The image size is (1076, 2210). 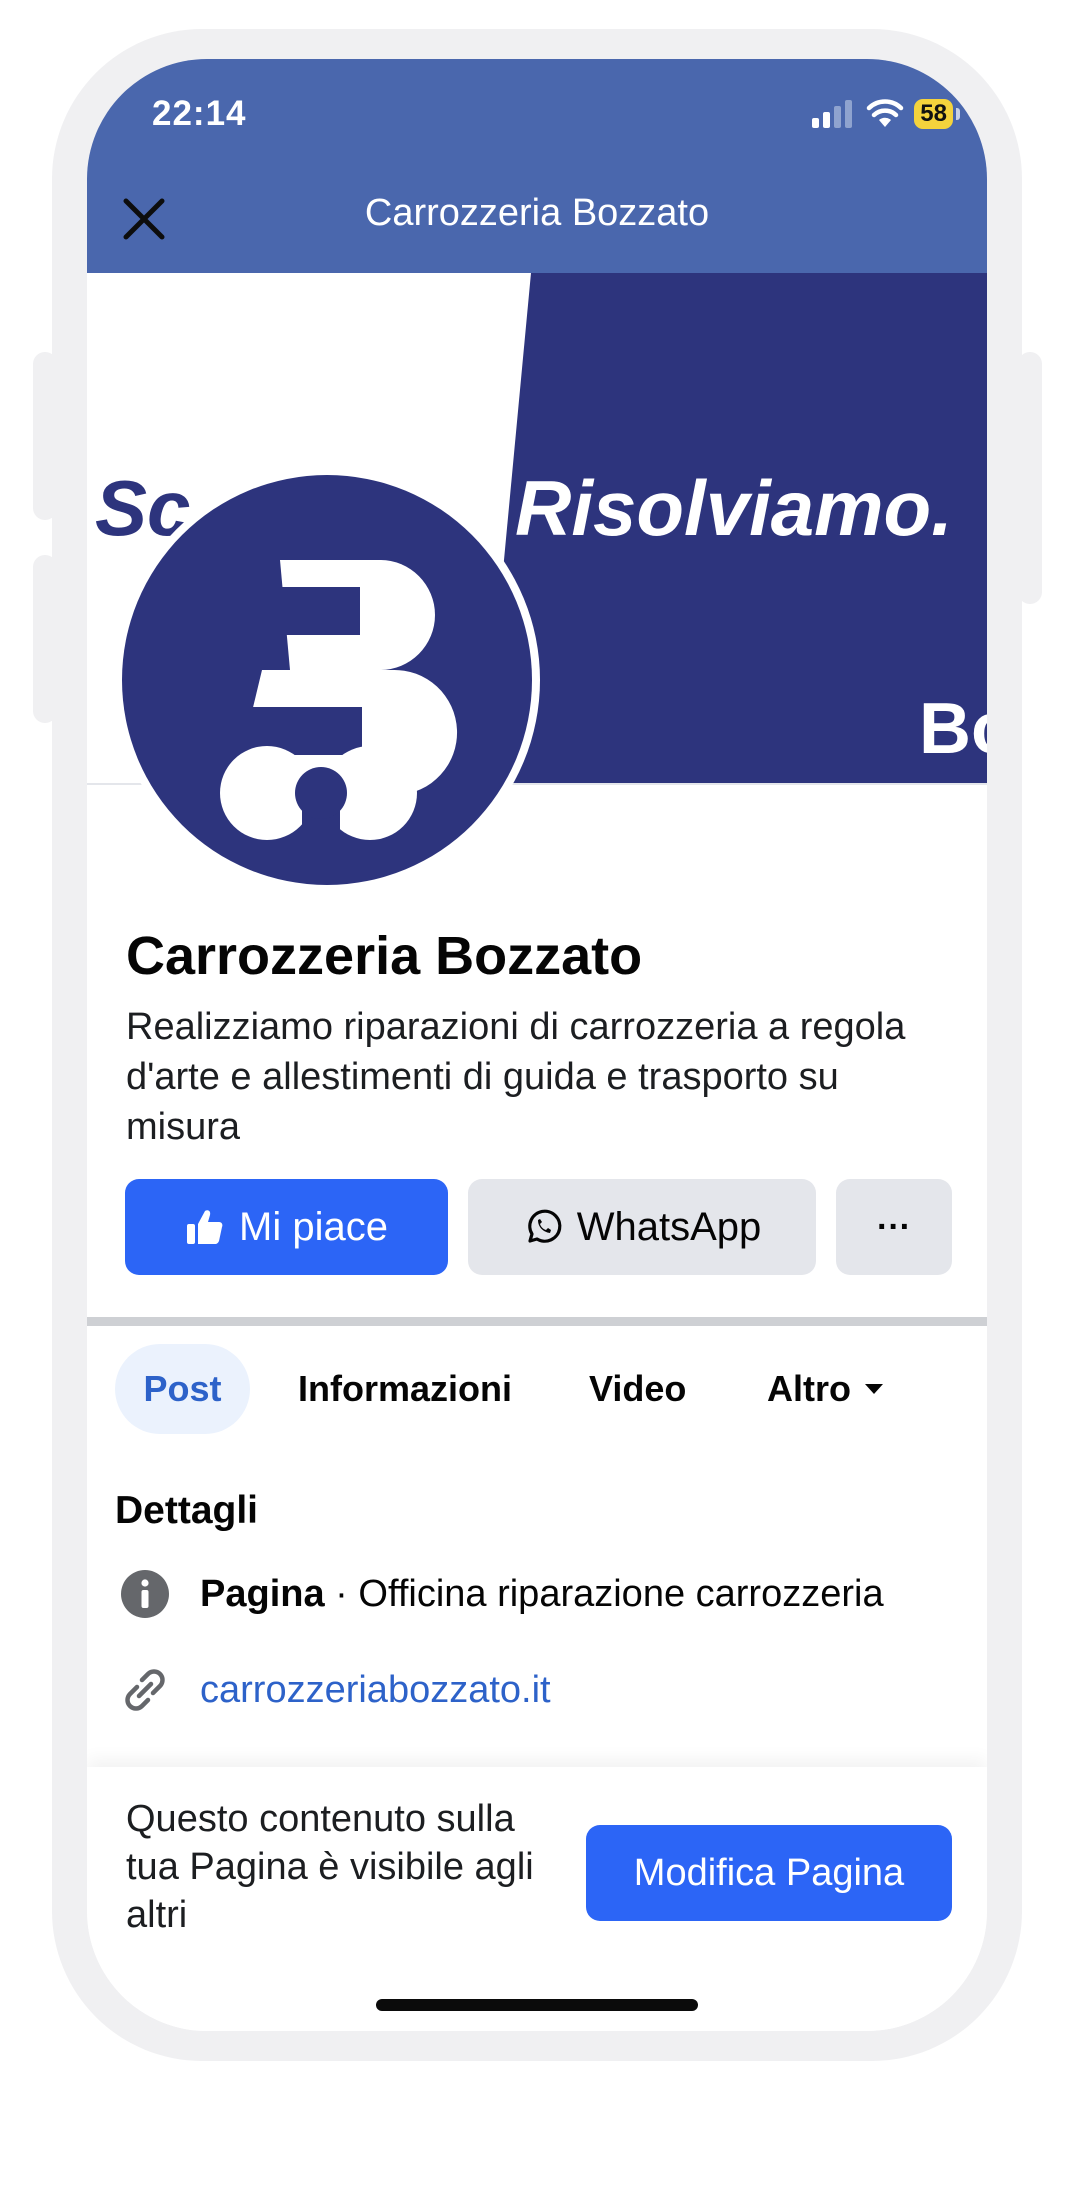 What do you see at coordinates (145, 1594) in the screenshot?
I see `info-icon` at bounding box center [145, 1594].